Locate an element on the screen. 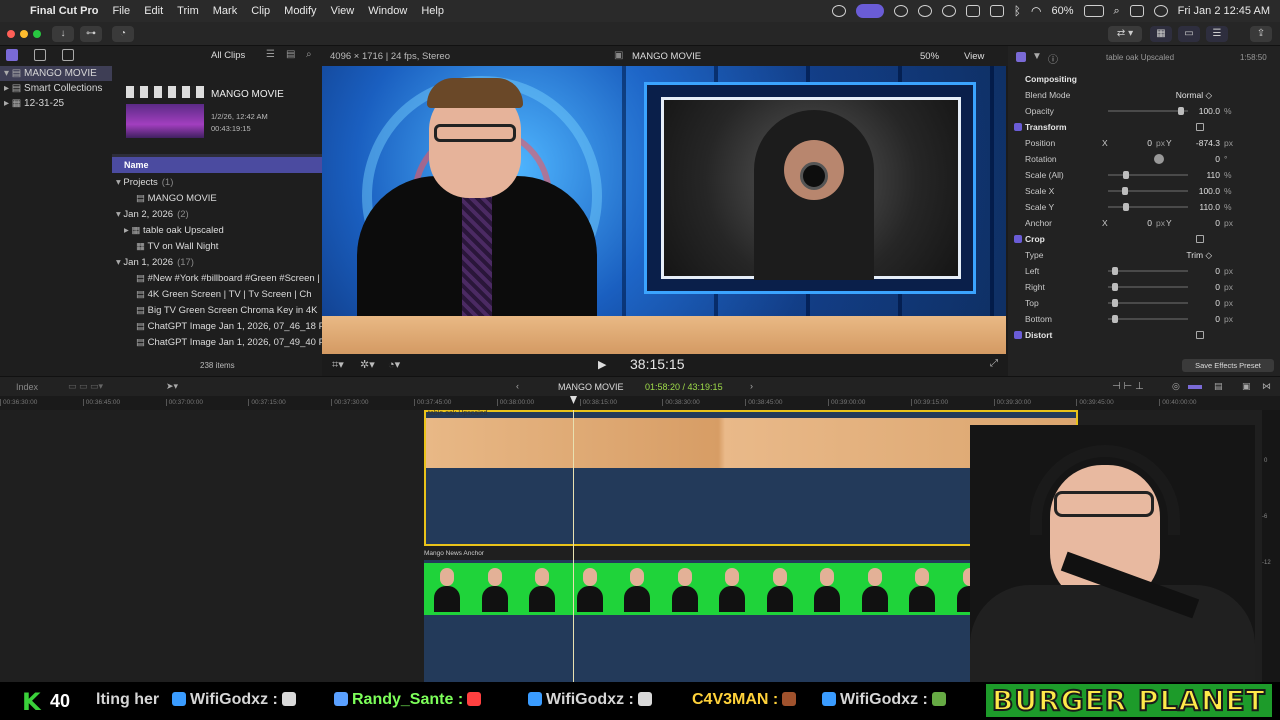  project-thumbnail is located at coordinates (165, 121).